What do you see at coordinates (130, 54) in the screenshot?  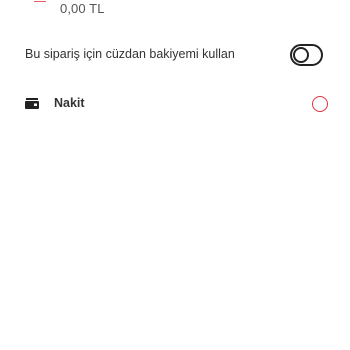 I see `wallet-usage-label: Bu sipariş için cüzdan bakiyemi kullan` at bounding box center [130, 54].